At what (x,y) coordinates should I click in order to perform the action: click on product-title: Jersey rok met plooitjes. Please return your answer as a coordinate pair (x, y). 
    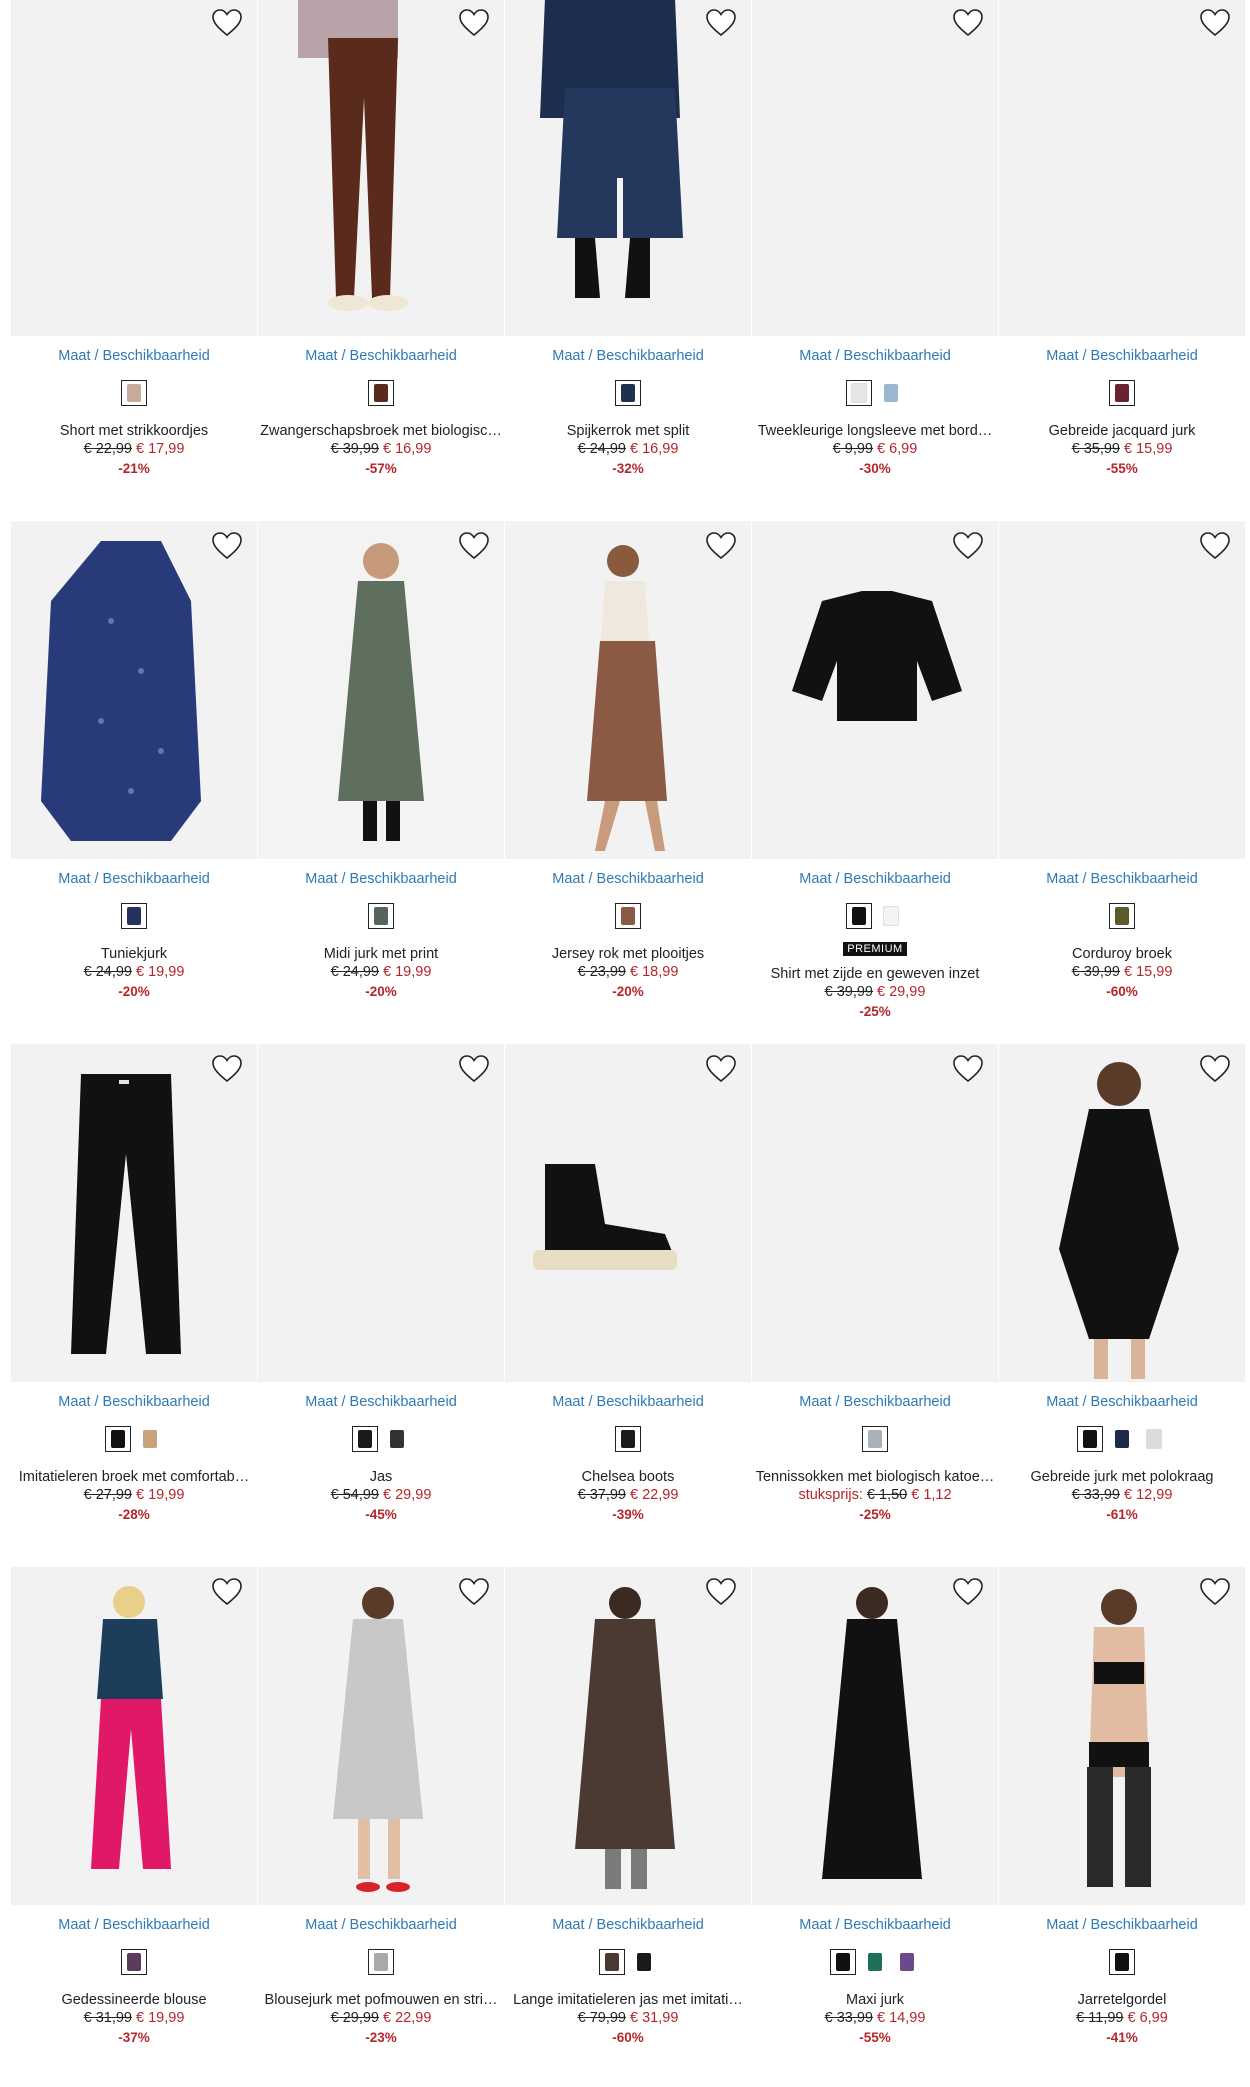
    Looking at the image, I should click on (628, 954).